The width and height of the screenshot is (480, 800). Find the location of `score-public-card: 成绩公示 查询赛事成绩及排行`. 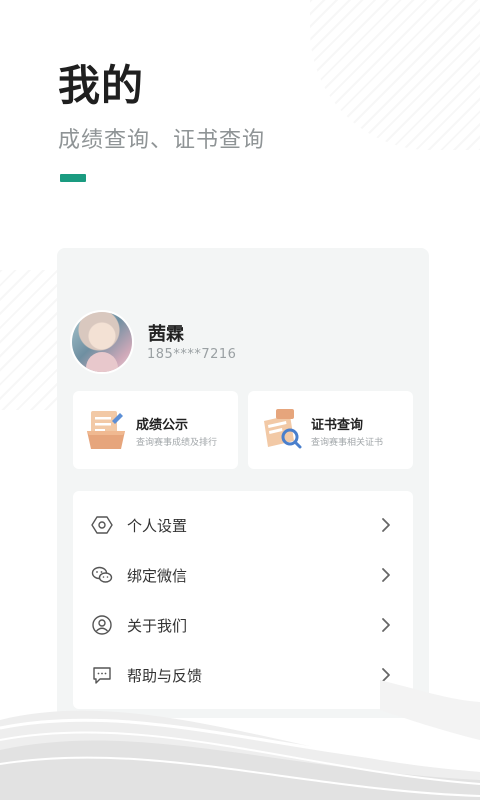

score-public-card: 成绩公示 查询赛事成绩及排行 is located at coordinates (155, 430).